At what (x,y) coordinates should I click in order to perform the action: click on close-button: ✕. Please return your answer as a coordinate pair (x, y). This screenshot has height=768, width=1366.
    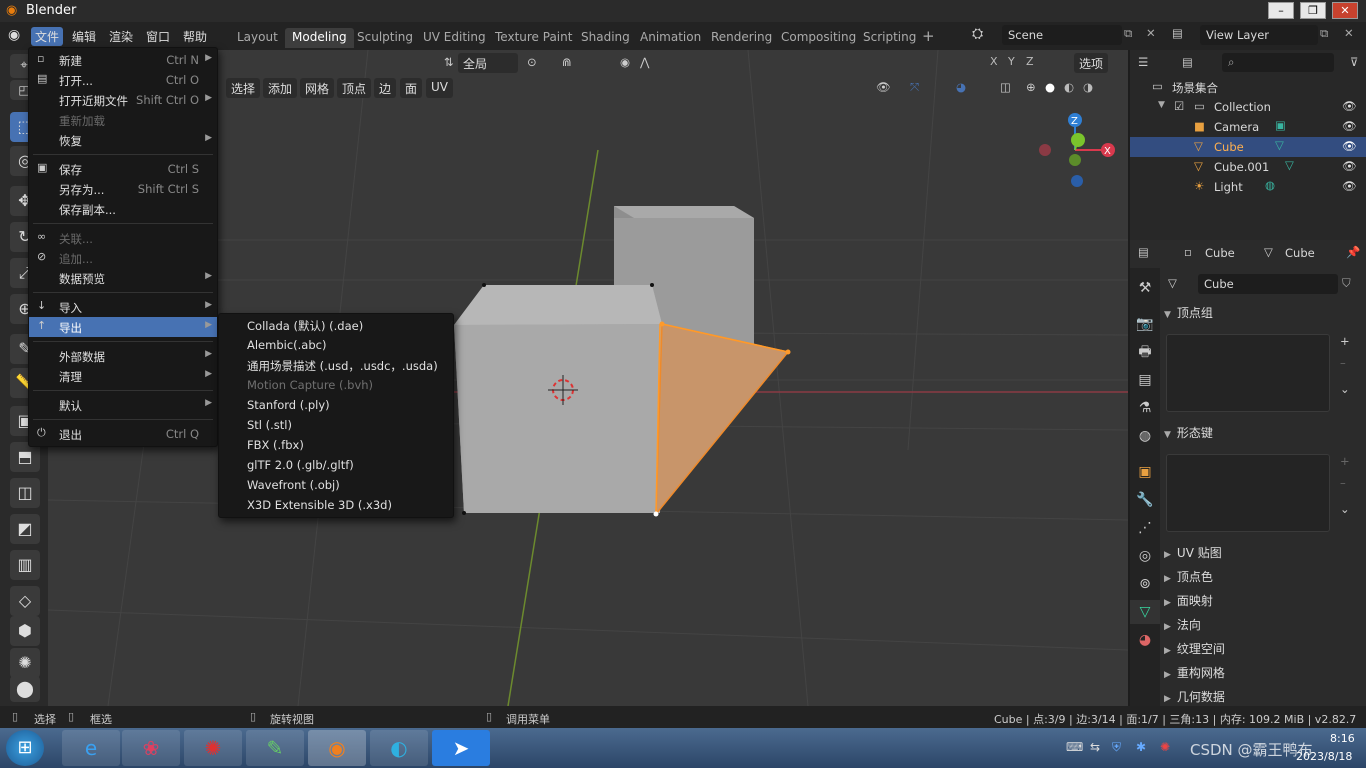
    Looking at the image, I should click on (1345, 10).